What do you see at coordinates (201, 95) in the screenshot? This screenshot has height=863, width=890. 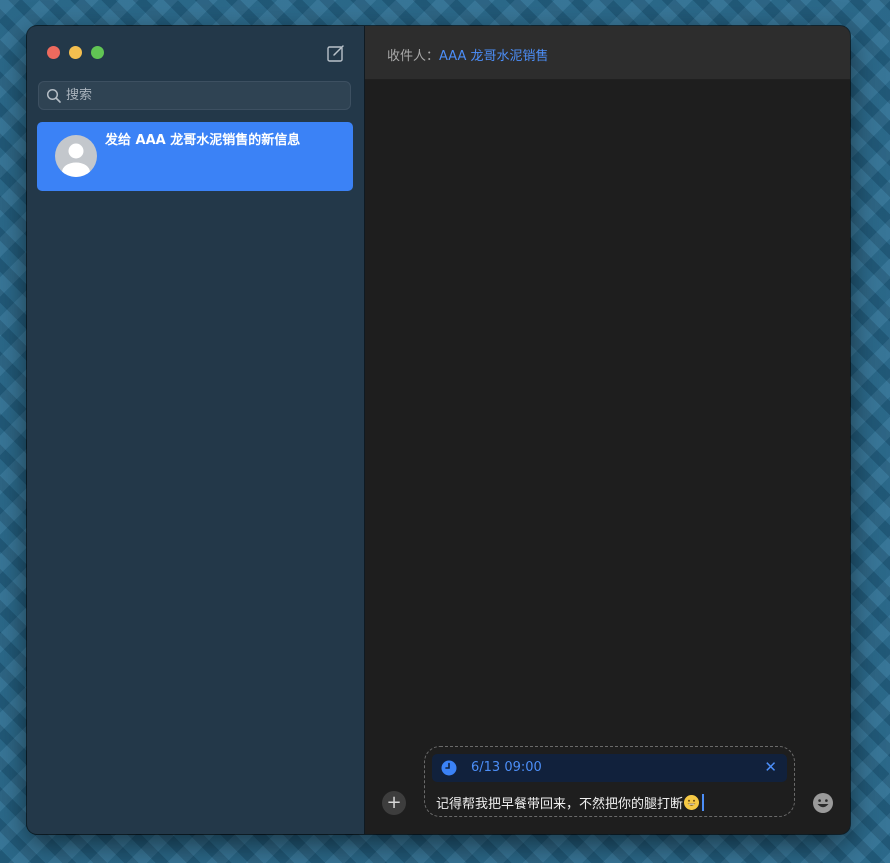 I see `search-input` at bounding box center [201, 95].